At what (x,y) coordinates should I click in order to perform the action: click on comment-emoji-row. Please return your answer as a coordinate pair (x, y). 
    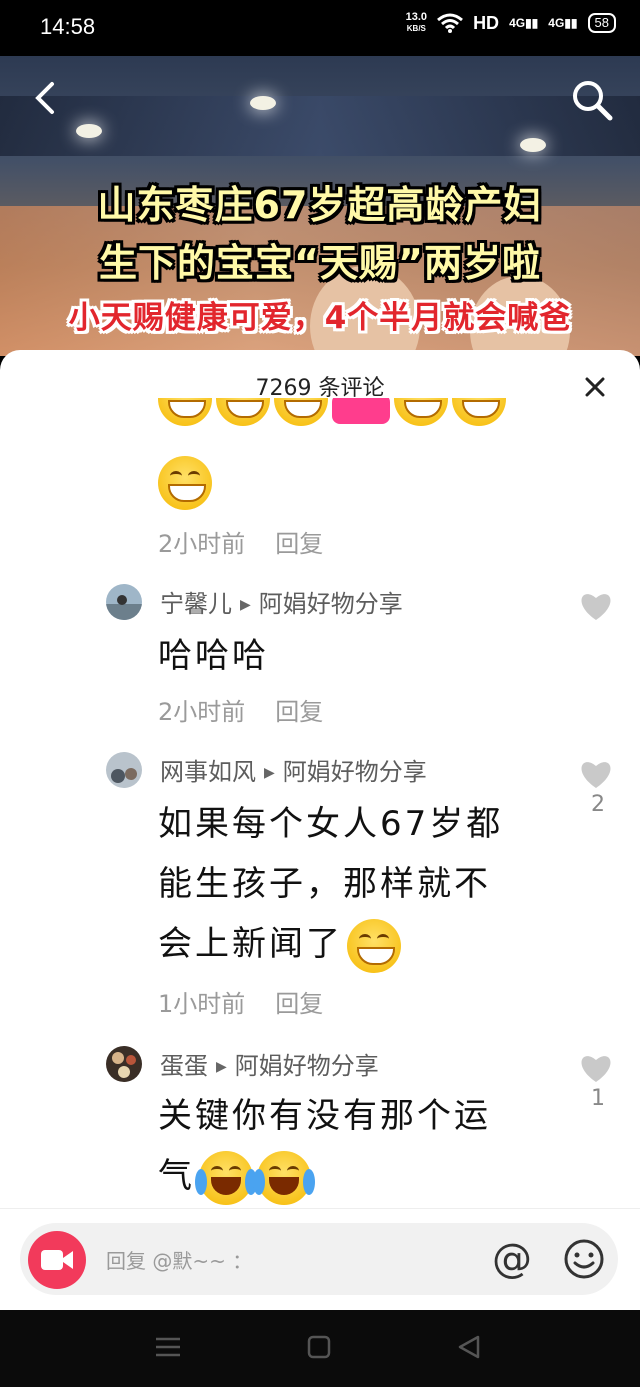
    Looking at the image, I should click on (334, 422).